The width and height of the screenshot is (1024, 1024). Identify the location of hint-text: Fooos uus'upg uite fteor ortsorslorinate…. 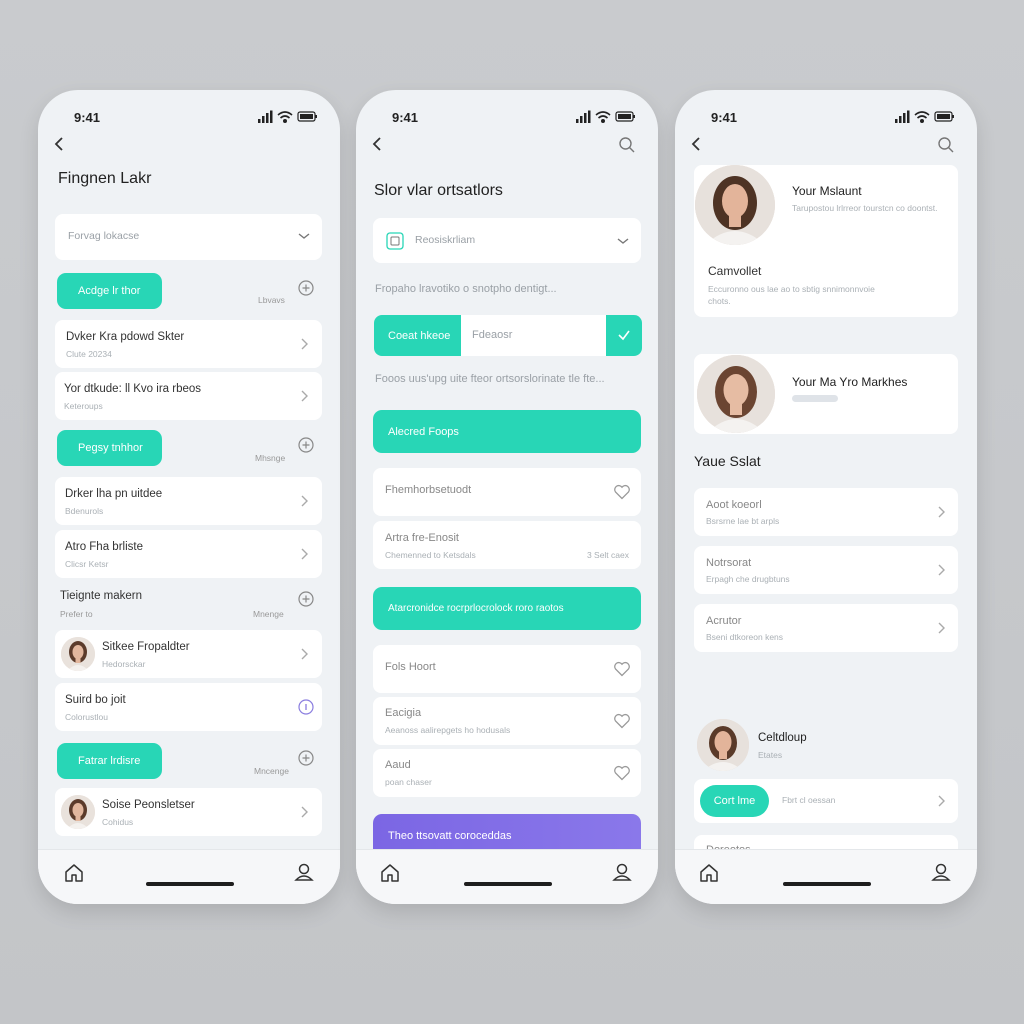
(490, 379).